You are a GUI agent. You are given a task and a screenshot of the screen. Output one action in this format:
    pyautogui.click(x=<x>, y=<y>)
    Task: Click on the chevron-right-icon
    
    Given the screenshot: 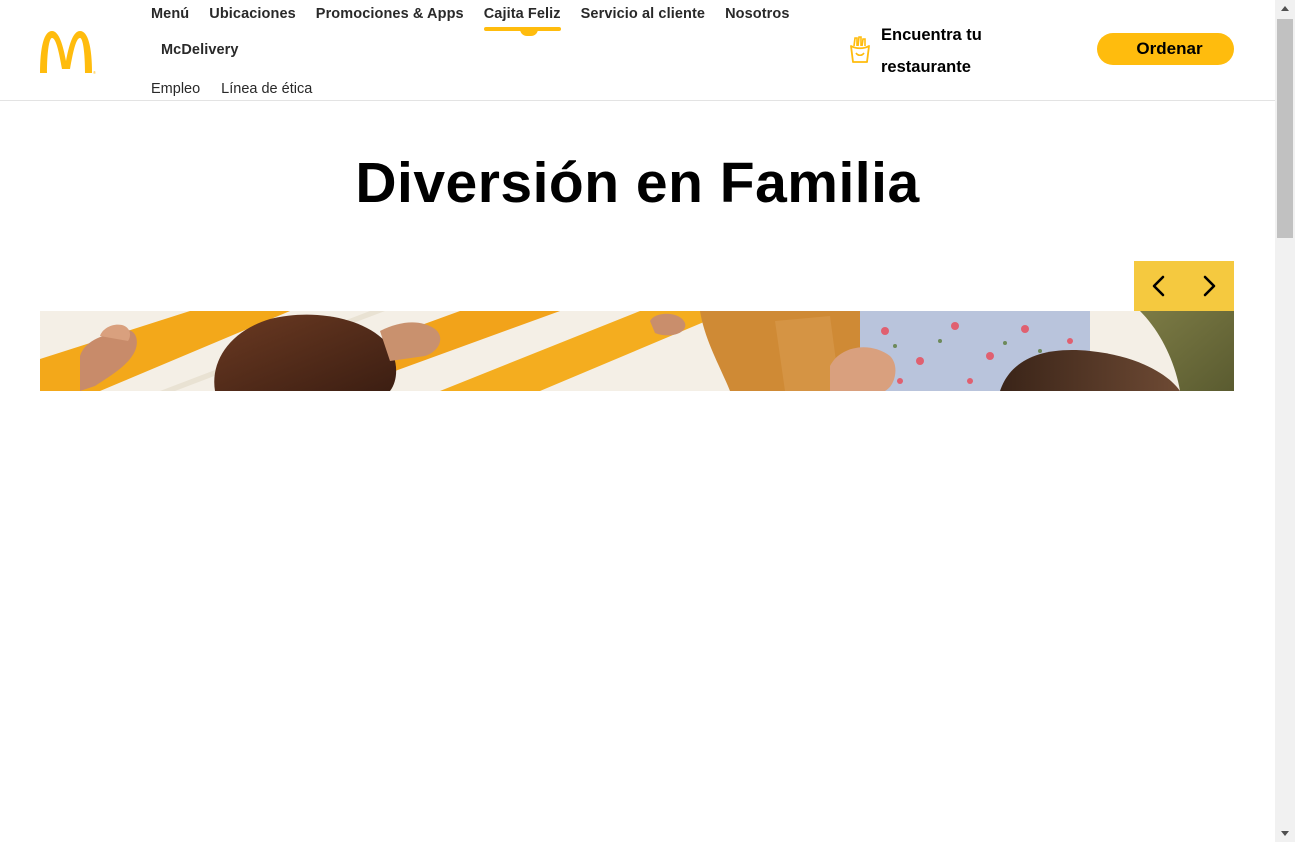 What is the action you would take?
    pyautogui.click(x=1209, y=286)
    